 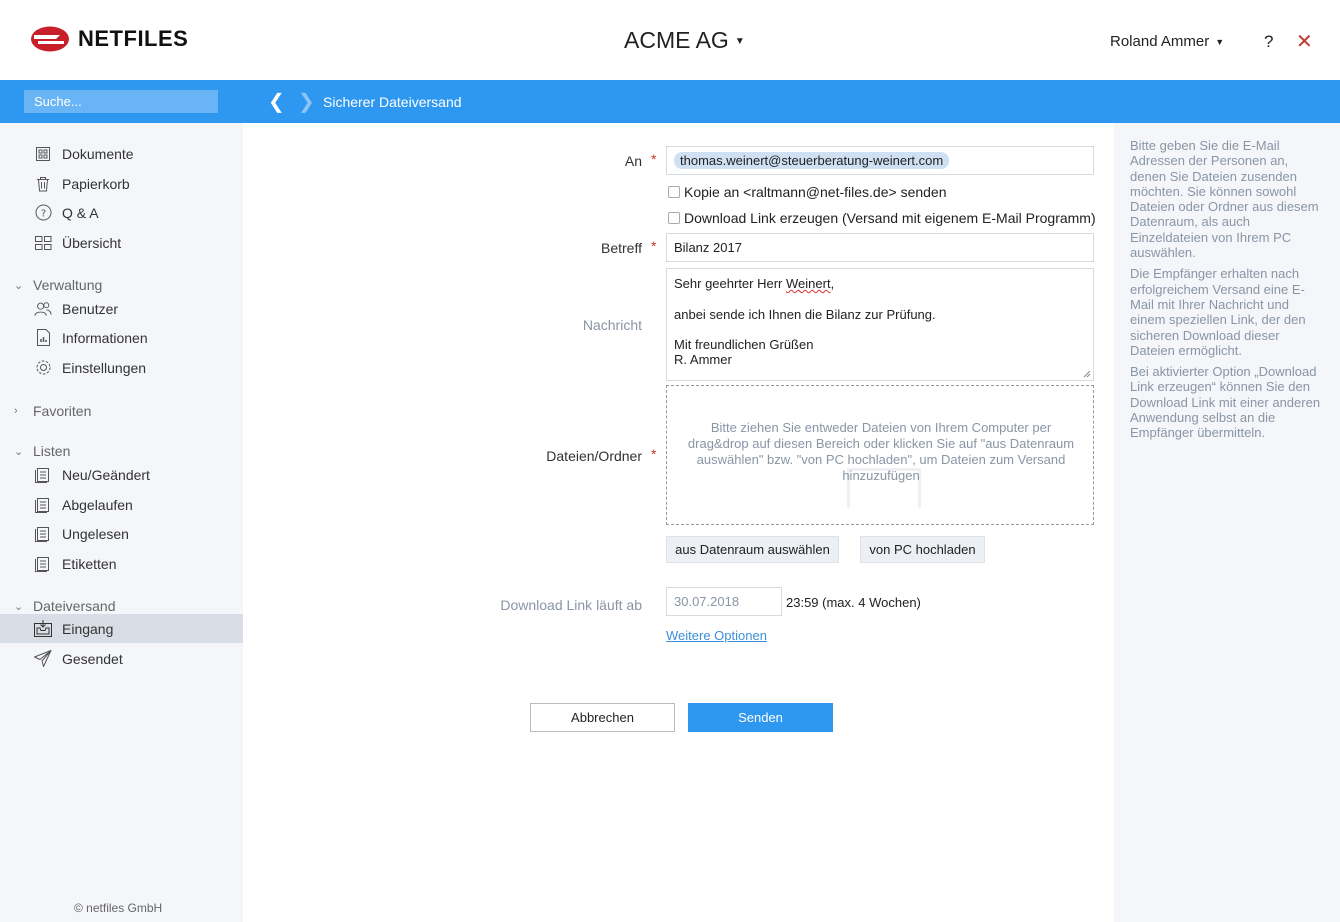 What do you see at coordinates (760, 717) in the screenshot?
I see `send-button: Senden` at bounding box center [760, 717].